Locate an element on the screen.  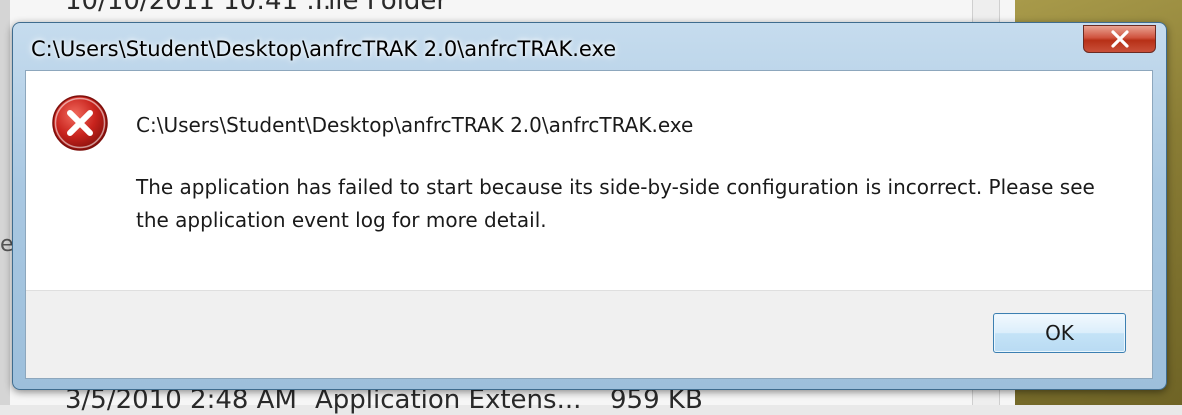
close-icon is located at coordinates (1119, 39).